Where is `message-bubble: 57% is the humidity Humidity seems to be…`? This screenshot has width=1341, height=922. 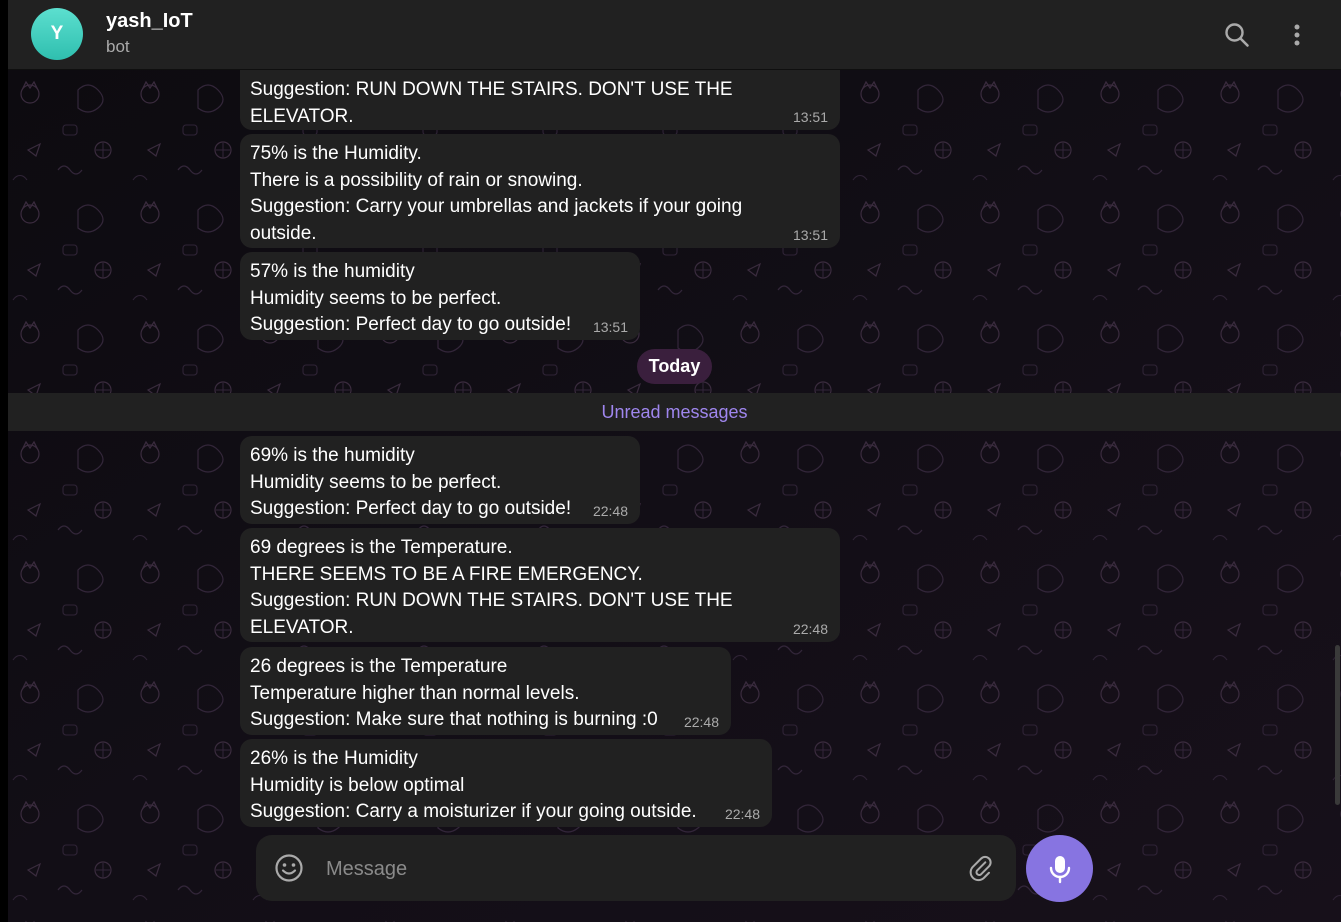 message-bubble: 57% is the humidity Humidity seems to be… is located at coordinates (440, 296).